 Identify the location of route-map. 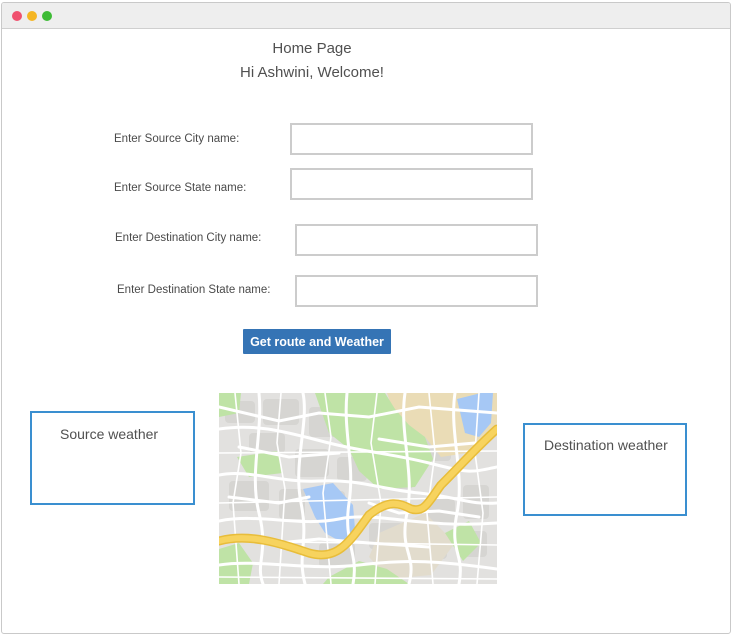
(358, 488).